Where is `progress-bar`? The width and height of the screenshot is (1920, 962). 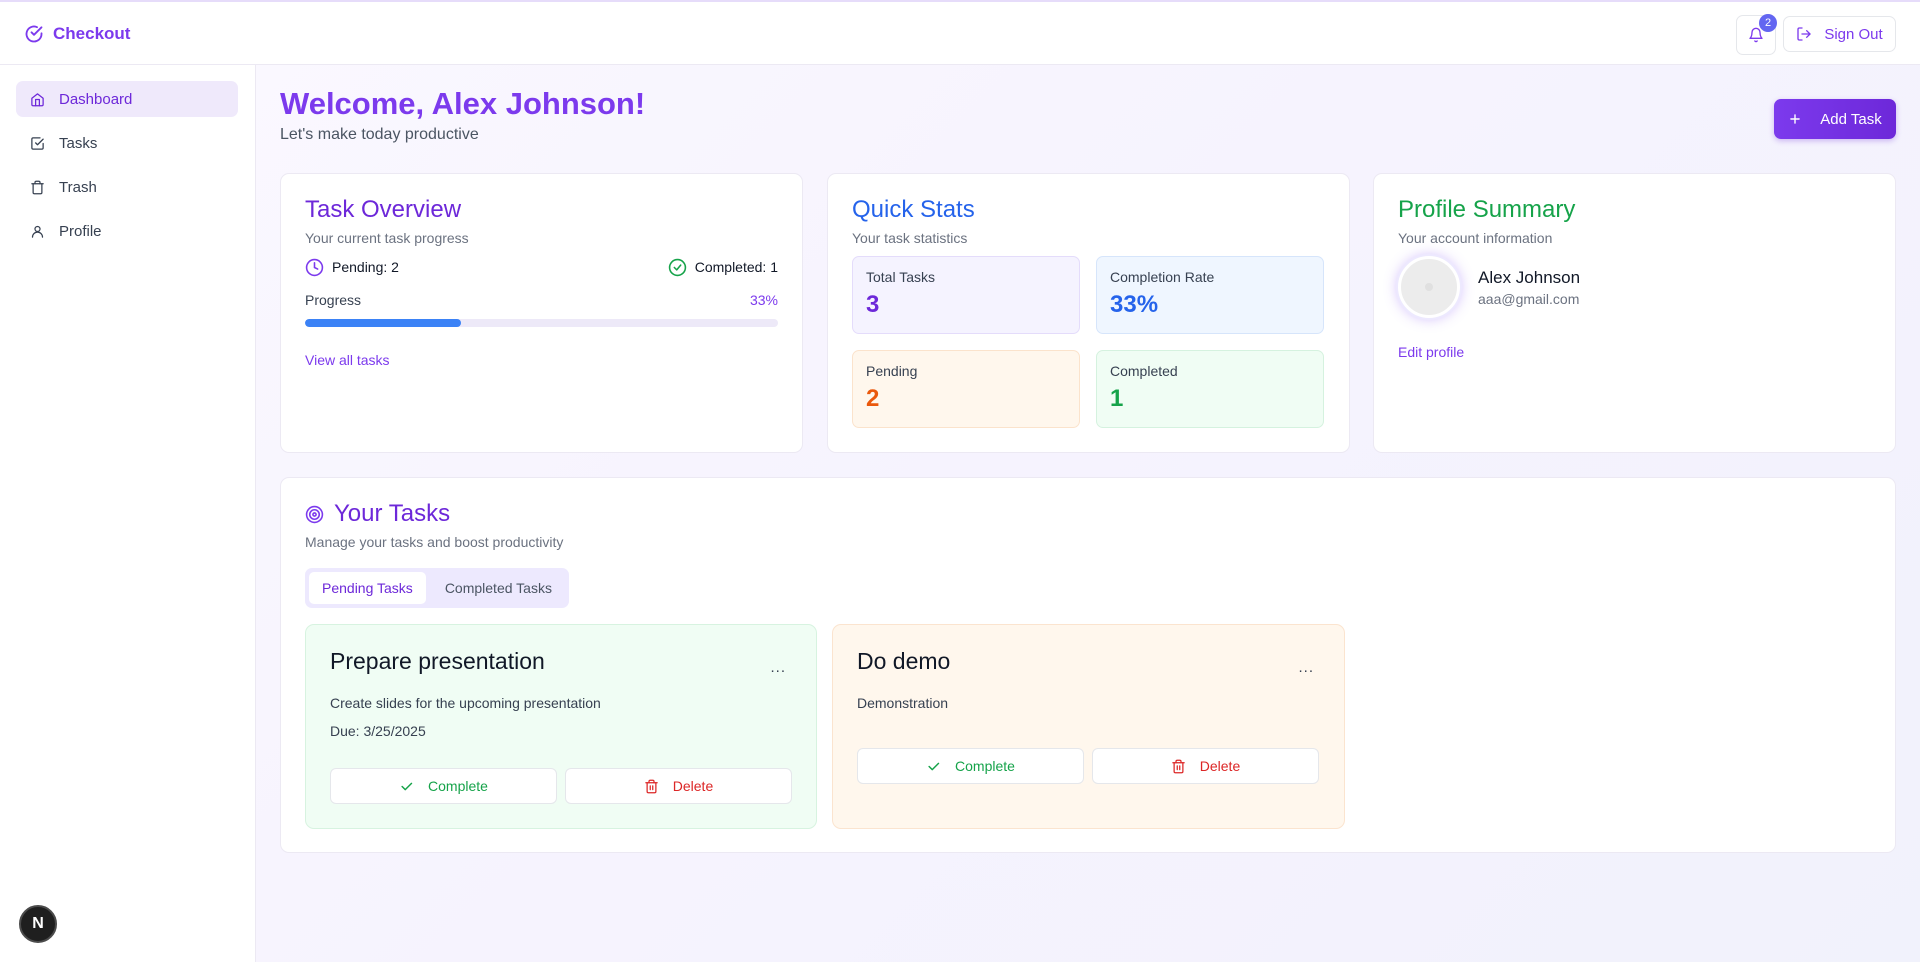
progress-bar is located at coordinates (541, 323).